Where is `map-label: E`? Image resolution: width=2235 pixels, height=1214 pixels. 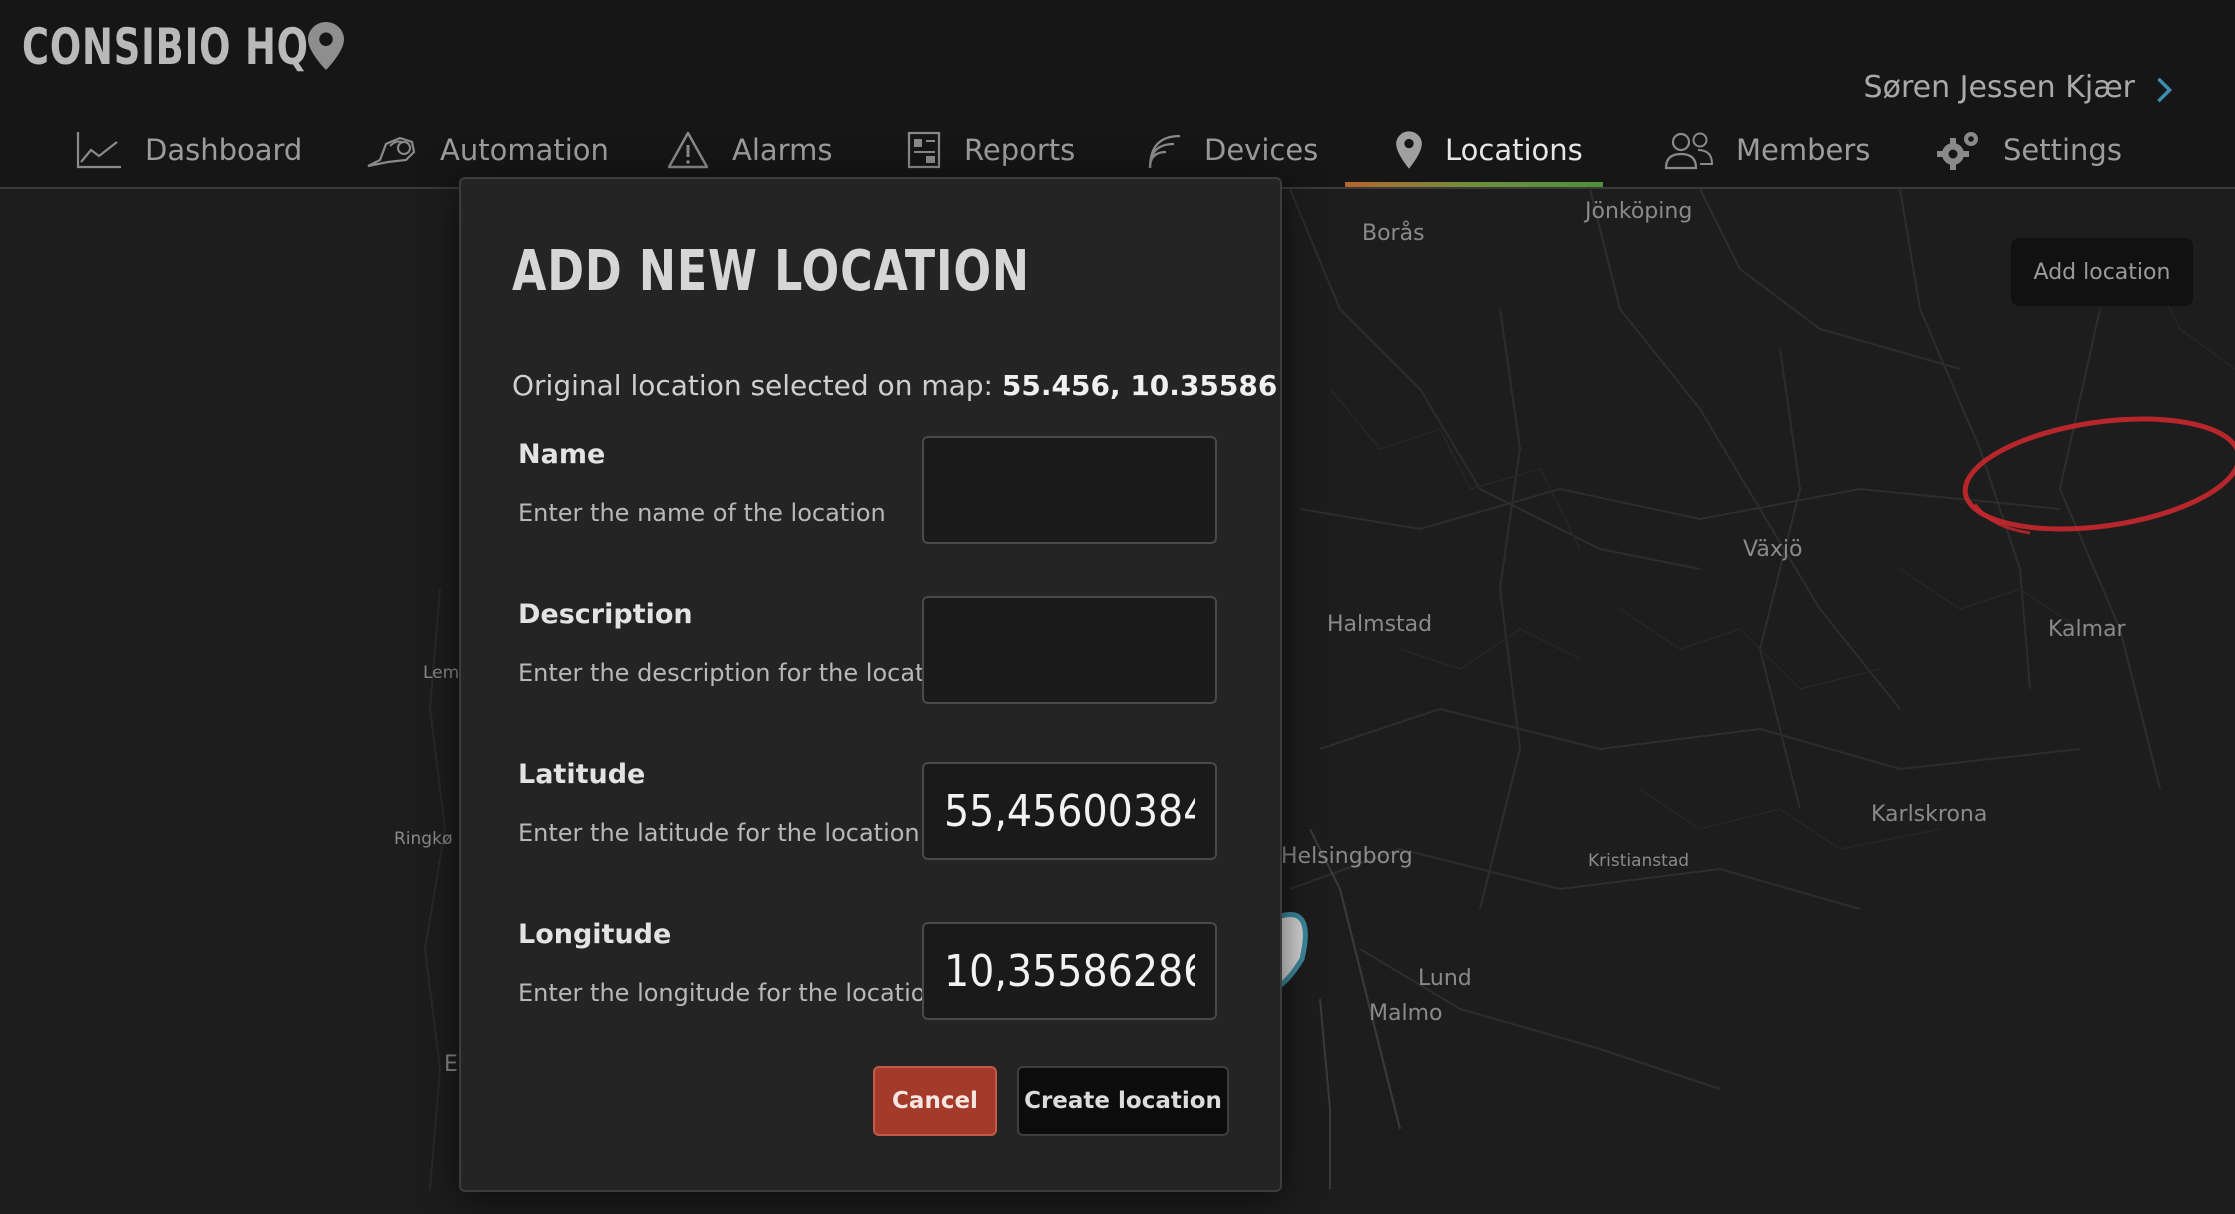 map-label: E is located at coordinates (451, 1064).